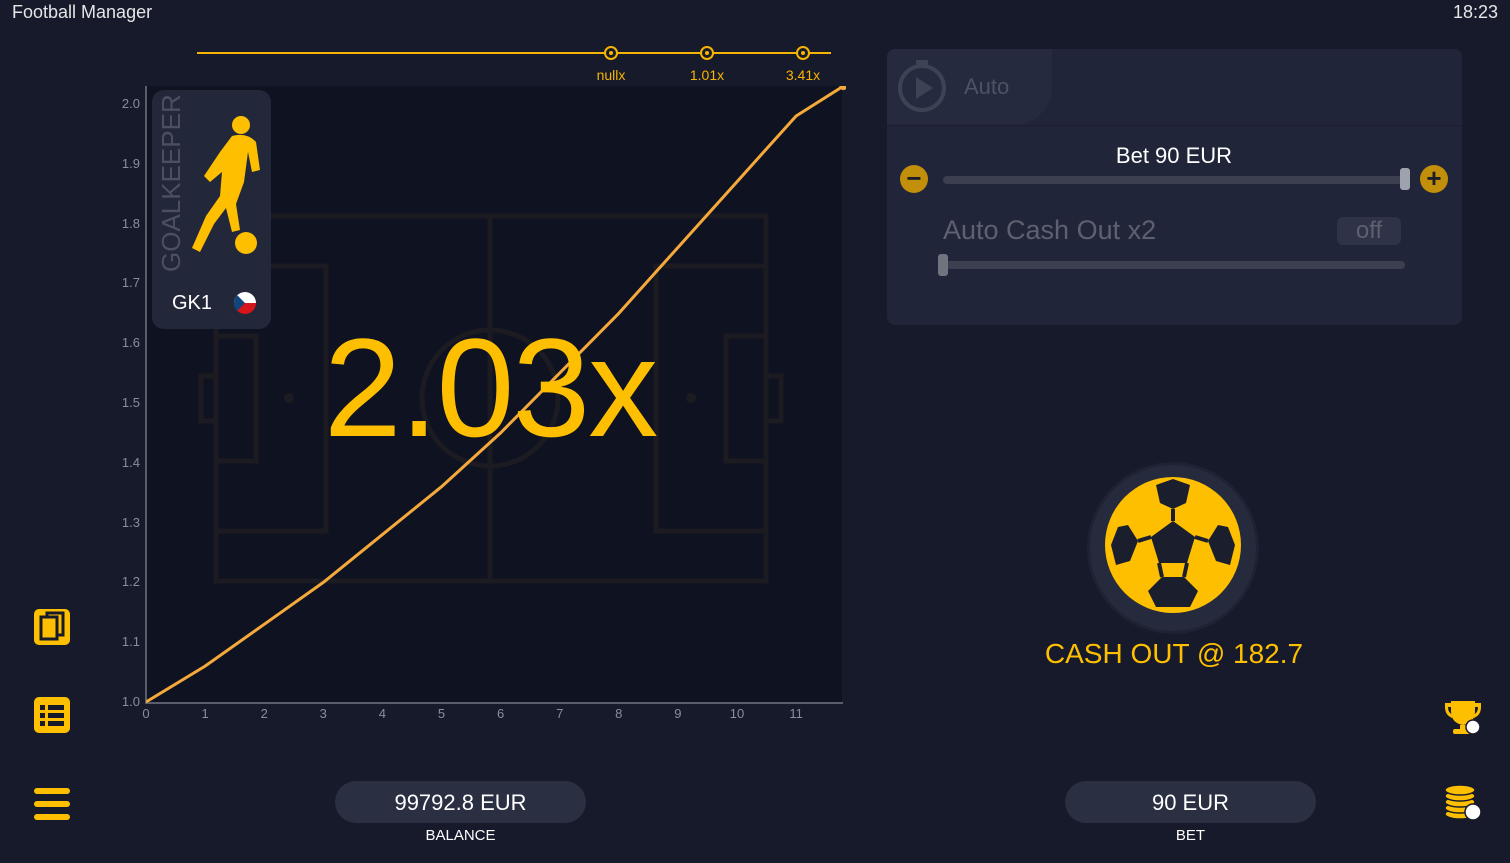 This screenshot has height=863, width=1510. What do you see at coordinates (130, 522) in the screenshot?
I see `y-tick-label: 1.3` at bounding box center [130, 522].